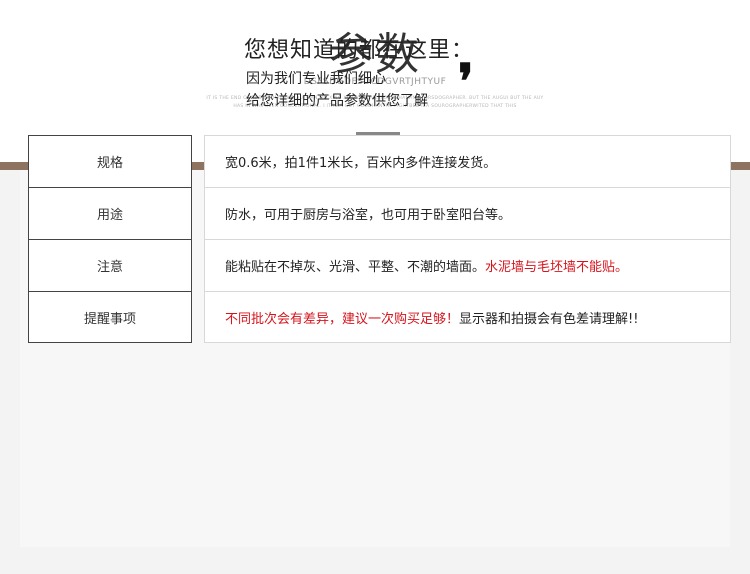 Image resolution: width=750 pixels, height=574 pixels. What do you see at coordinates (368, 215) in the screenshot?
I see `spec-value: 防水，可用于厨房与浴室，也可用于卧室阳台等。` at bounding box center [368, 215].